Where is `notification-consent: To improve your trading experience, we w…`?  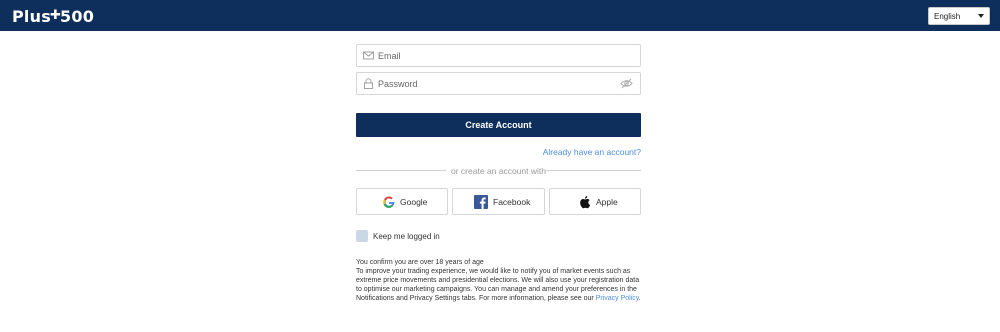
notification-consent: To improve your trading experience, we w… is located at coordinates (501, 285).